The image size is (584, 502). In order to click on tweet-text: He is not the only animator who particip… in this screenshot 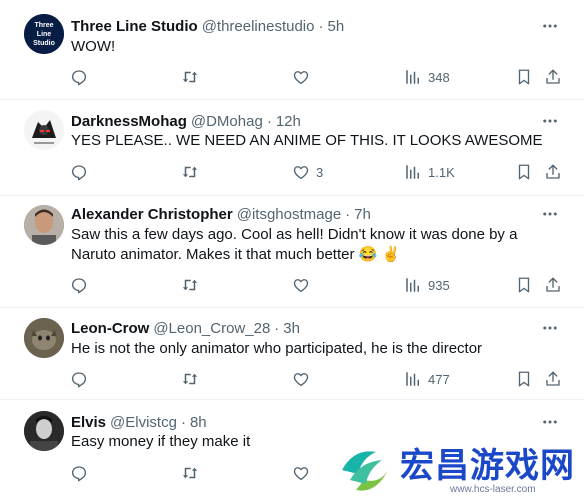, I will do `click(277, 348)`.